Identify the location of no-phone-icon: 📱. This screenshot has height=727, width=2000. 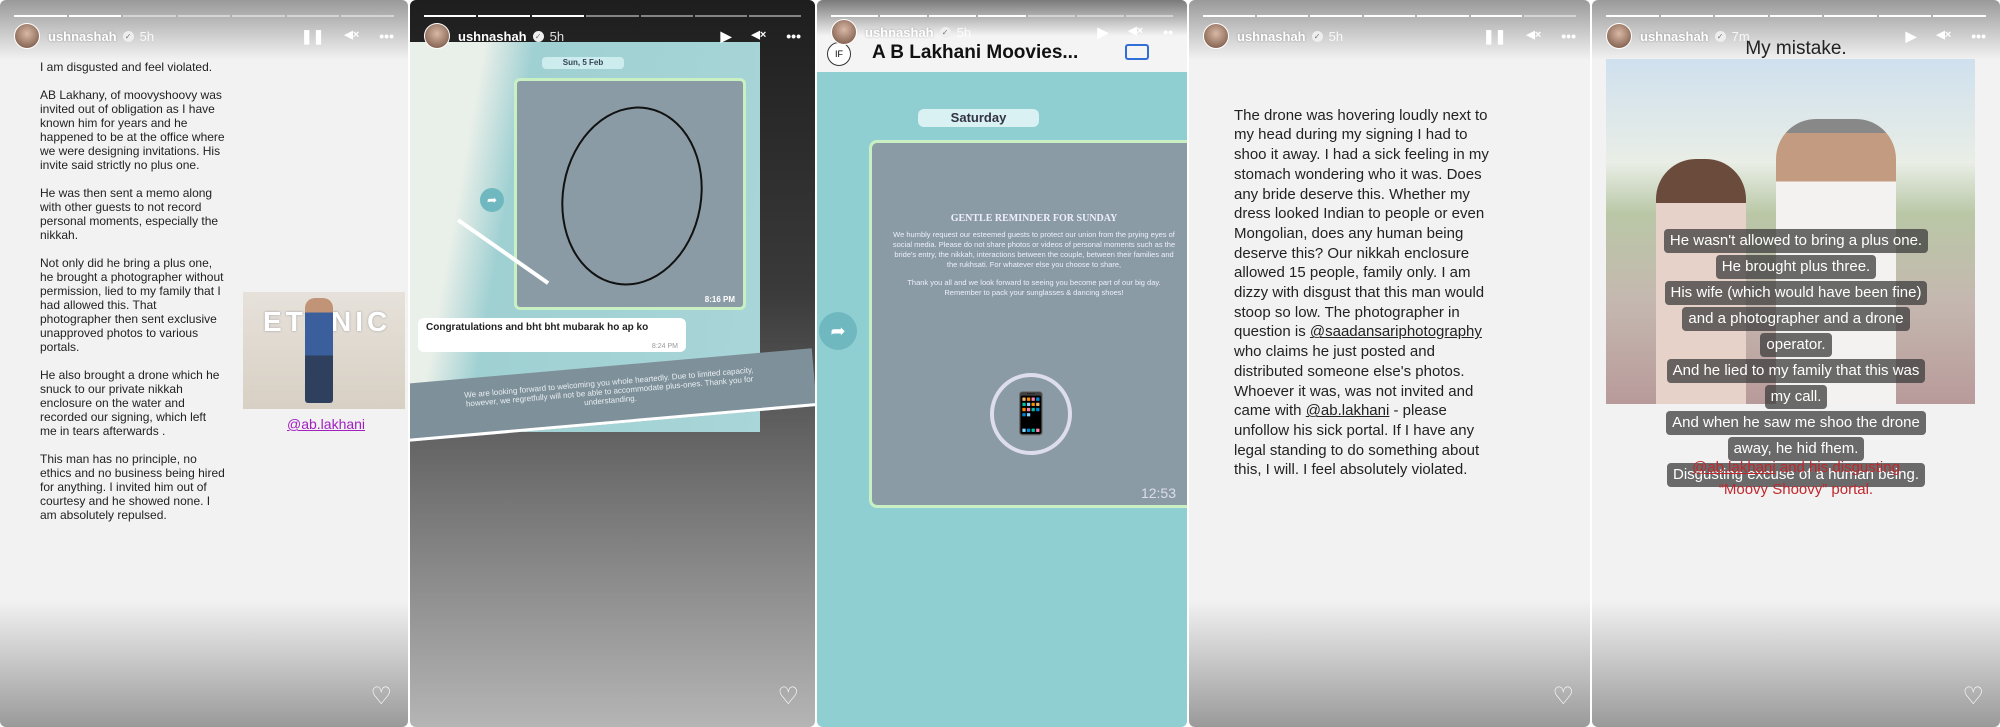
(1031, 414).